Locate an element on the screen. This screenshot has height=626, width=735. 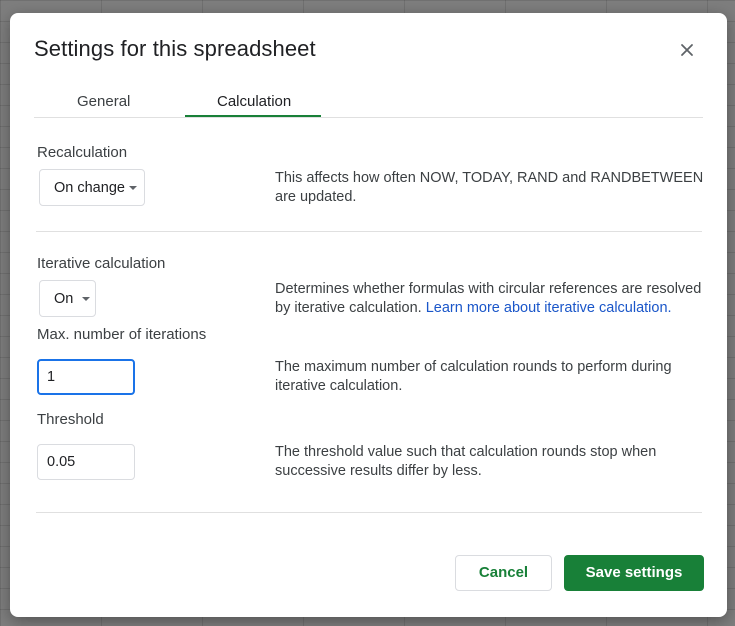
recalculation-selected: On change is located at coordinates (89, 188).